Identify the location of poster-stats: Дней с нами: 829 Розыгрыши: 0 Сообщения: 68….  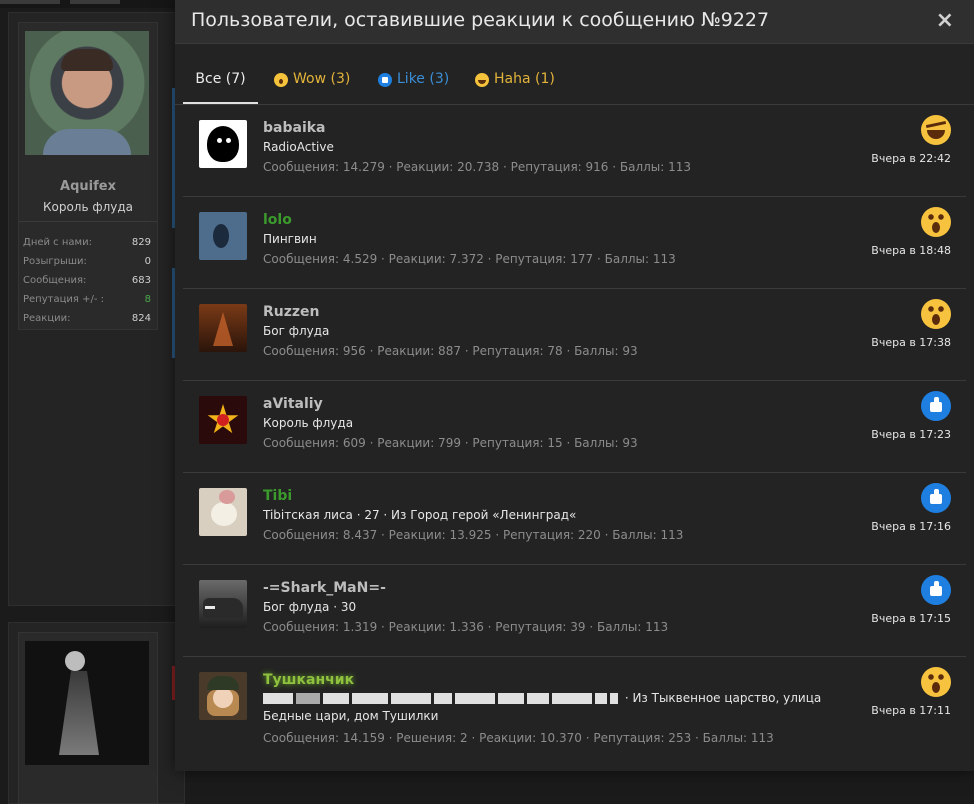
(87, 280).